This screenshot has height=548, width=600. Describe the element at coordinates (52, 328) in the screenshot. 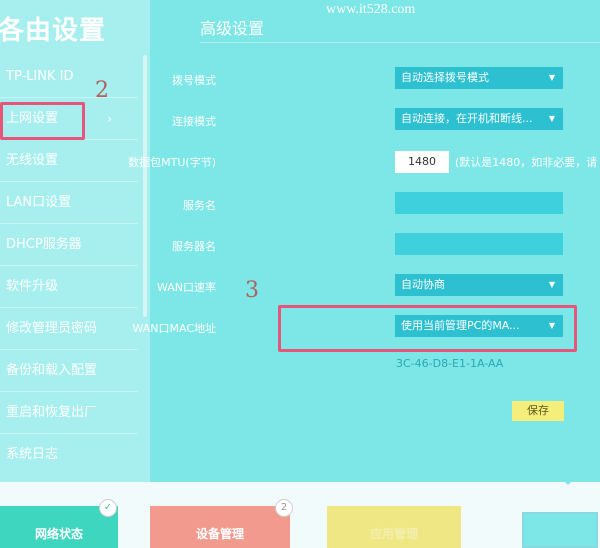

I see `sidebar-item-label: 修改管理员密码` at that location.